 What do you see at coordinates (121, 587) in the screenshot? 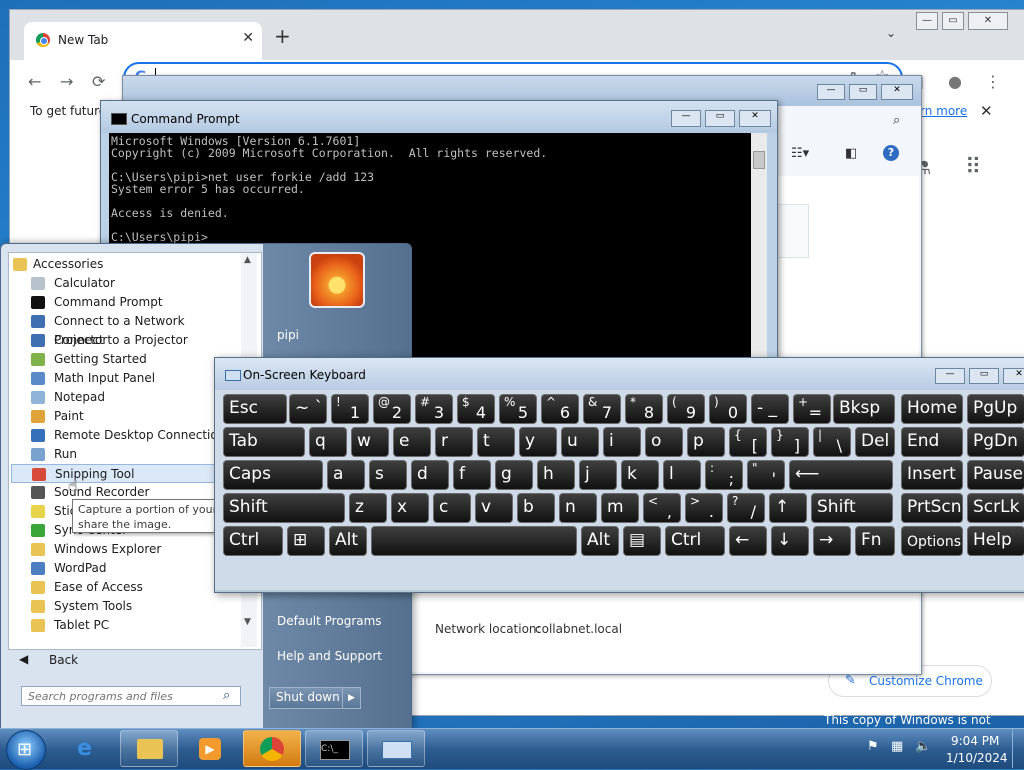
I see `start-menu-item: Ease of Access` at bounding box center [121, 587].